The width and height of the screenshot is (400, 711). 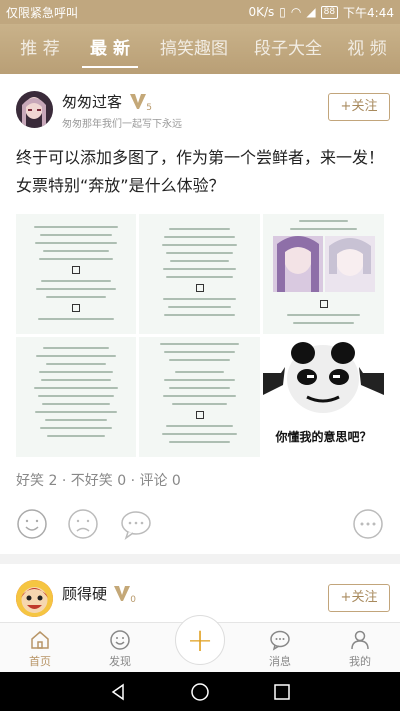 What do you see at coordinates (200, 524) in the screenshot?
I see `post-actions` at bounding box center [200, 524].